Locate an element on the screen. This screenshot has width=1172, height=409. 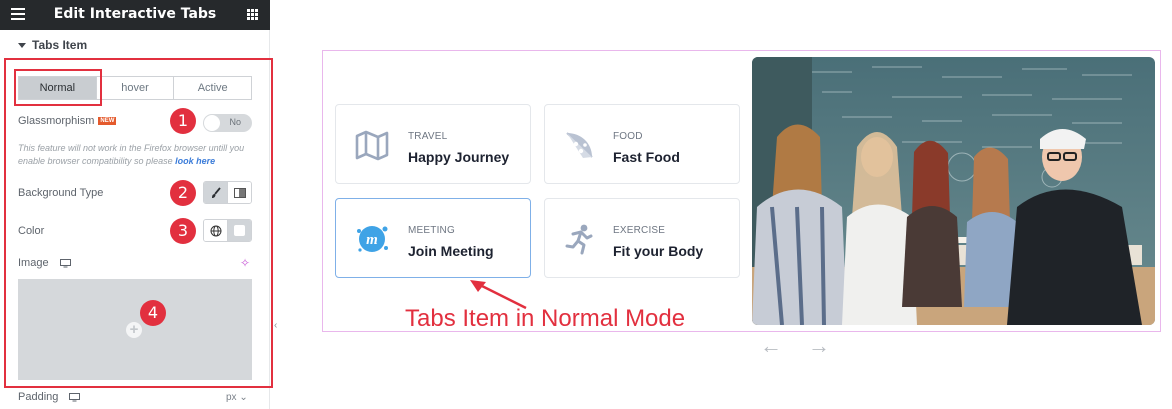
desktop-icon is located at coordinates (75, 397).